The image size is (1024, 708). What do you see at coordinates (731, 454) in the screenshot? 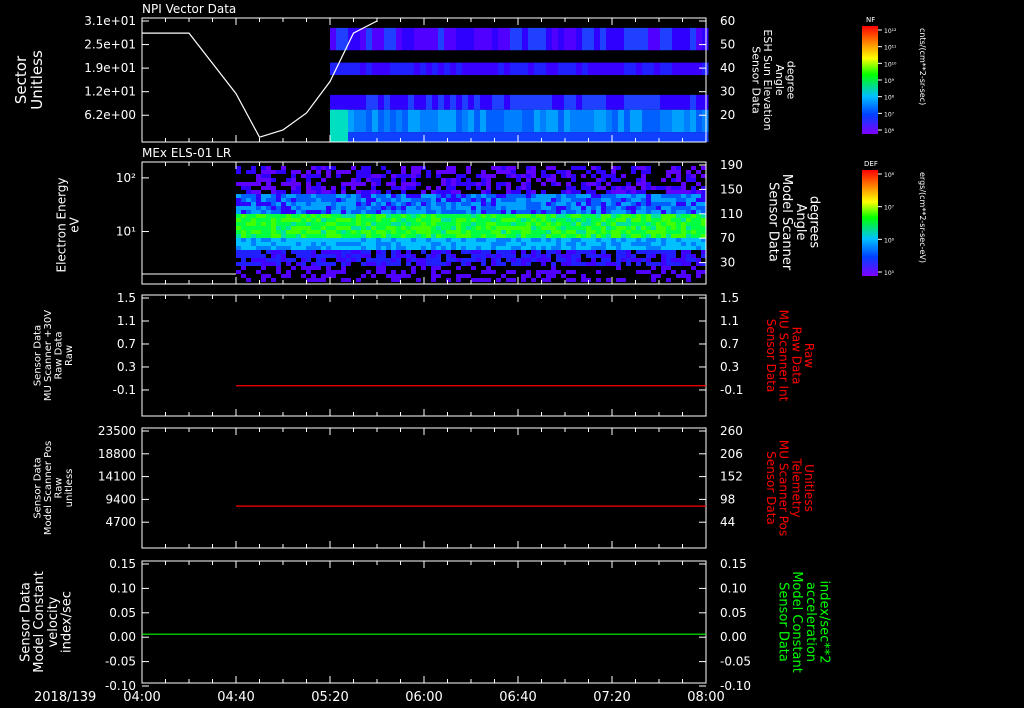
I see `y2-tick-label: 206` at bounding box center [731, 454].